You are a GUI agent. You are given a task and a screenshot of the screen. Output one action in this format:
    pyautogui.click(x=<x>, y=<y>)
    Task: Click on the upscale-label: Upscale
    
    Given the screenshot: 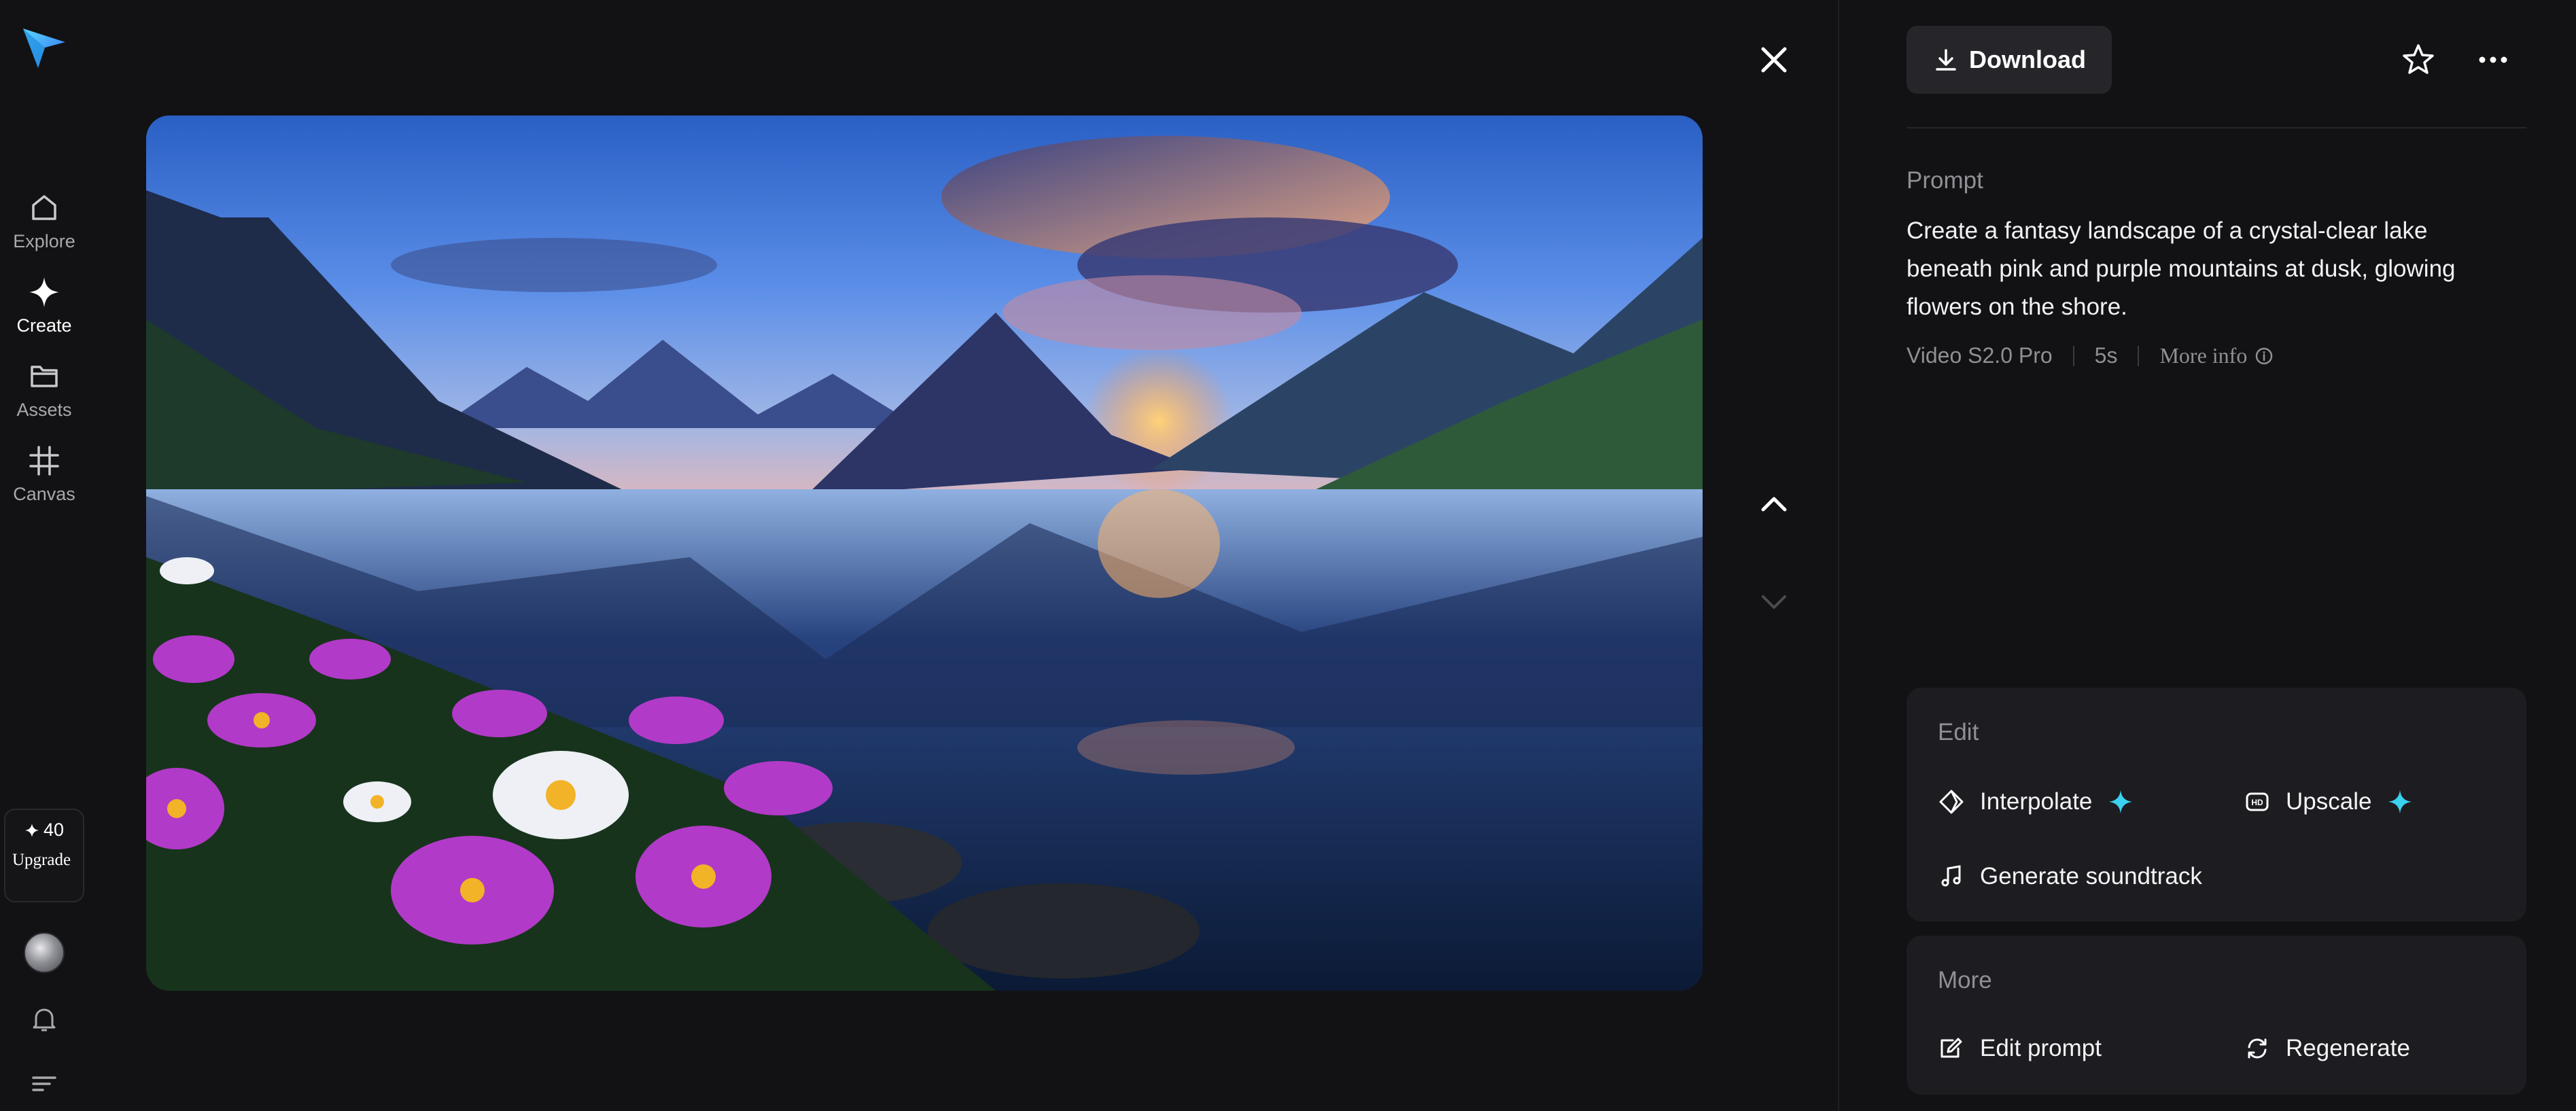 What is the action you would take?
    pyautogui.click(x=2329, y=802)
    